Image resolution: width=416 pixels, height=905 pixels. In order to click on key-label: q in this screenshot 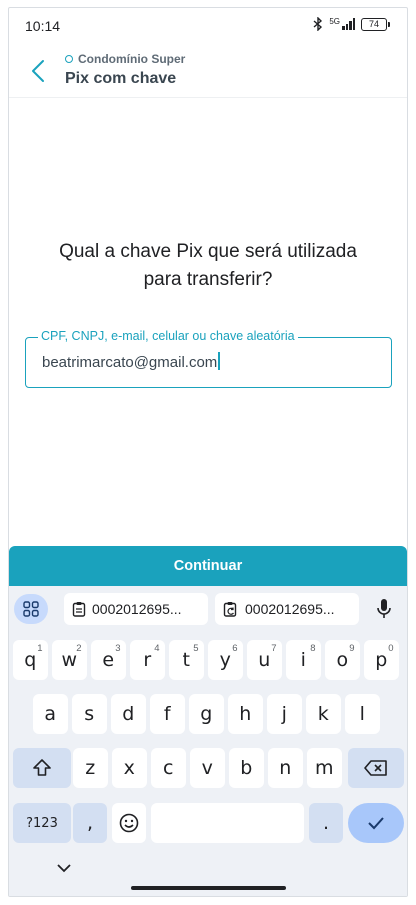, I will do `click(30, 660)`.